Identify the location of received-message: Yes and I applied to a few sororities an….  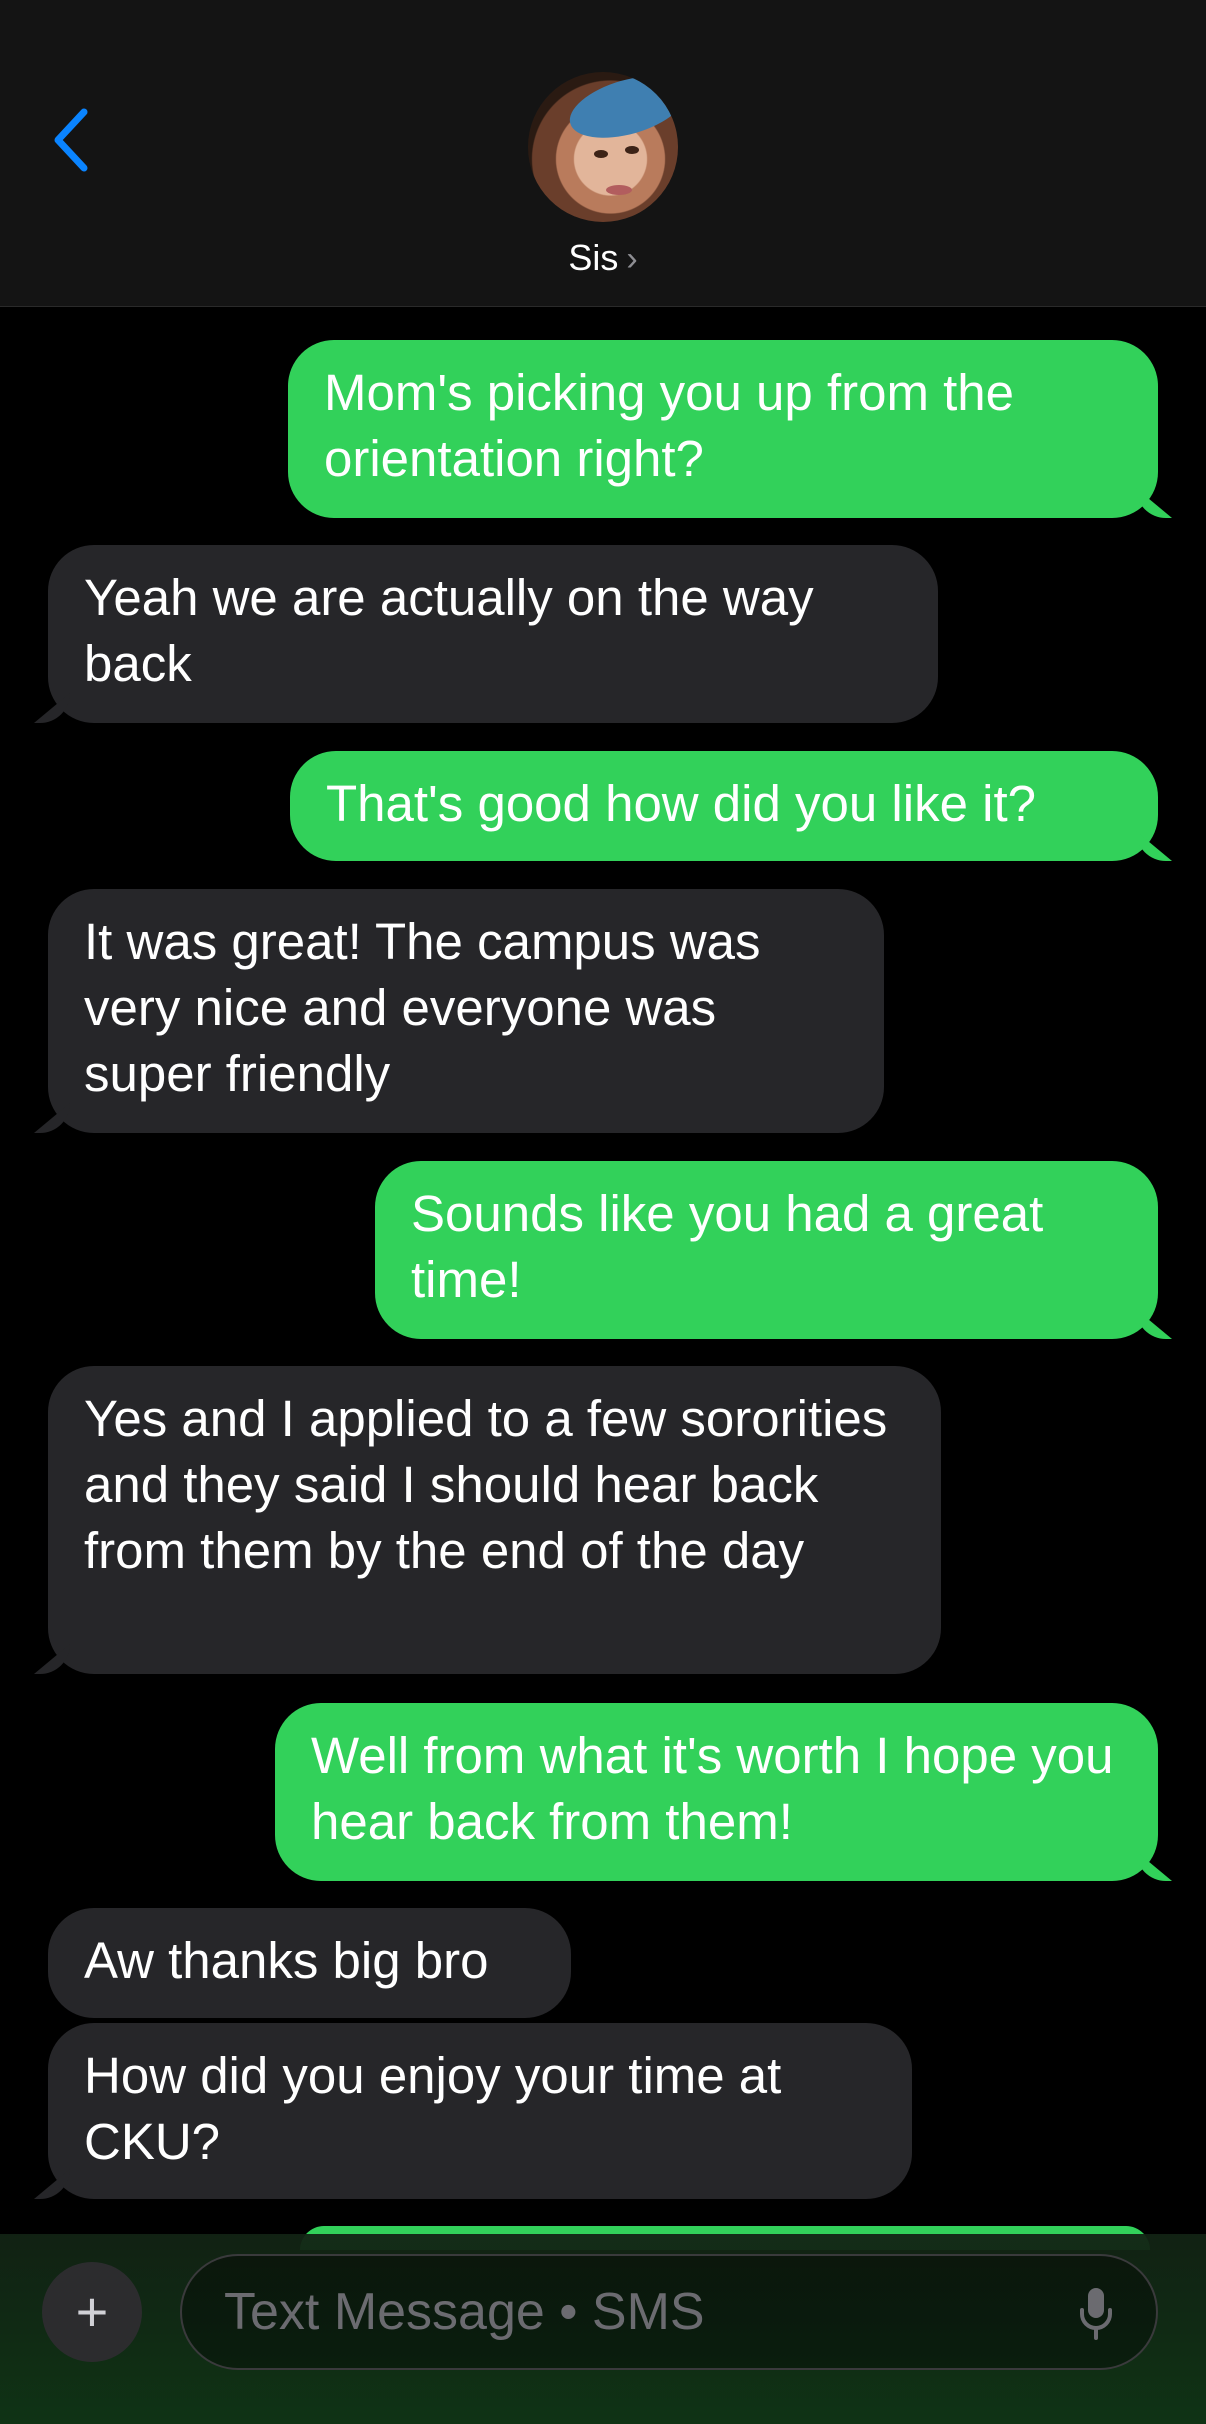
(494, 1520).